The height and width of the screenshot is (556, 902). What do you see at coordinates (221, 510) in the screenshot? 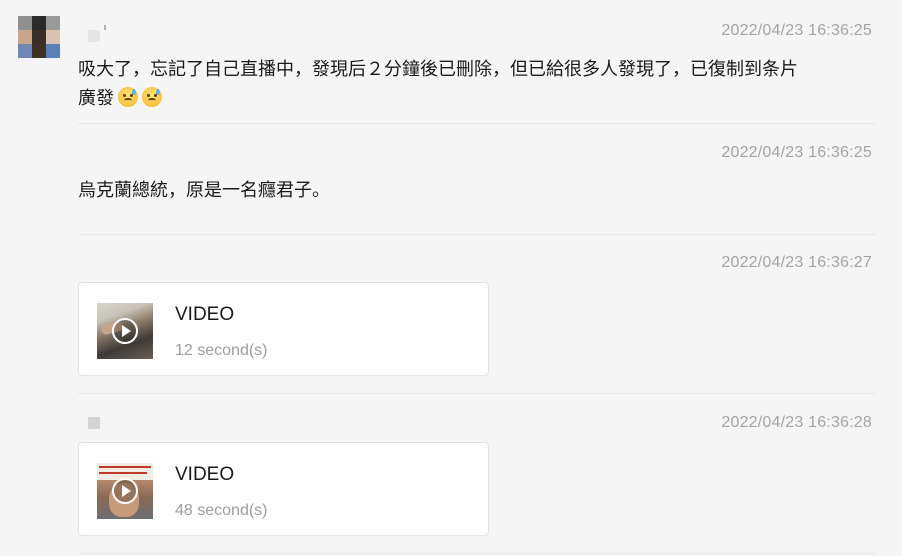
I see `video-duration: 48 second(s)` at bounding box center [221, 510].